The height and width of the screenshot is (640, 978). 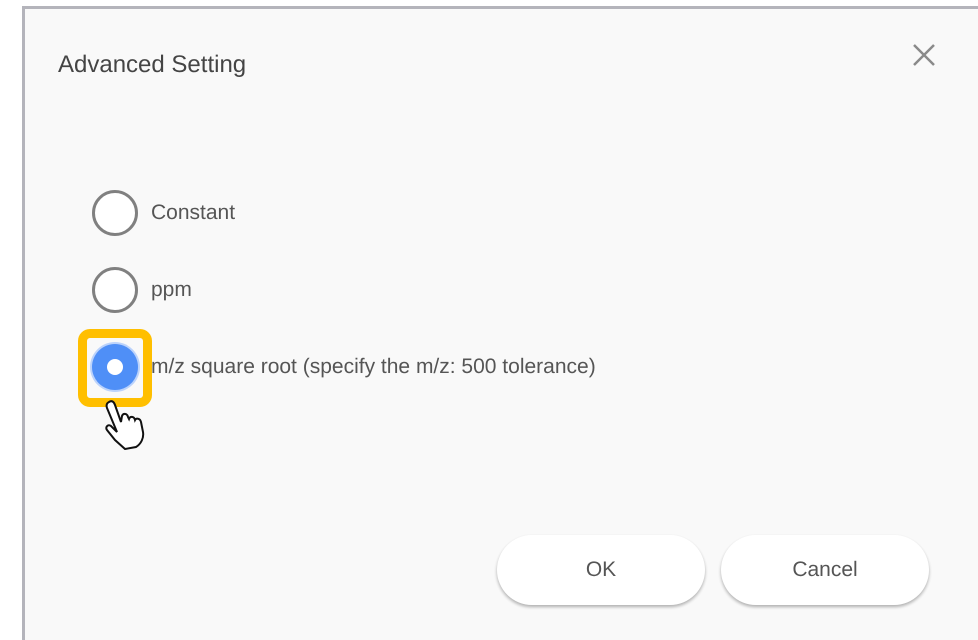 What do you see at coordinates (601, 570) in the screenshot?
I see `dialog-button: OK` at bounding box center [601, 570].